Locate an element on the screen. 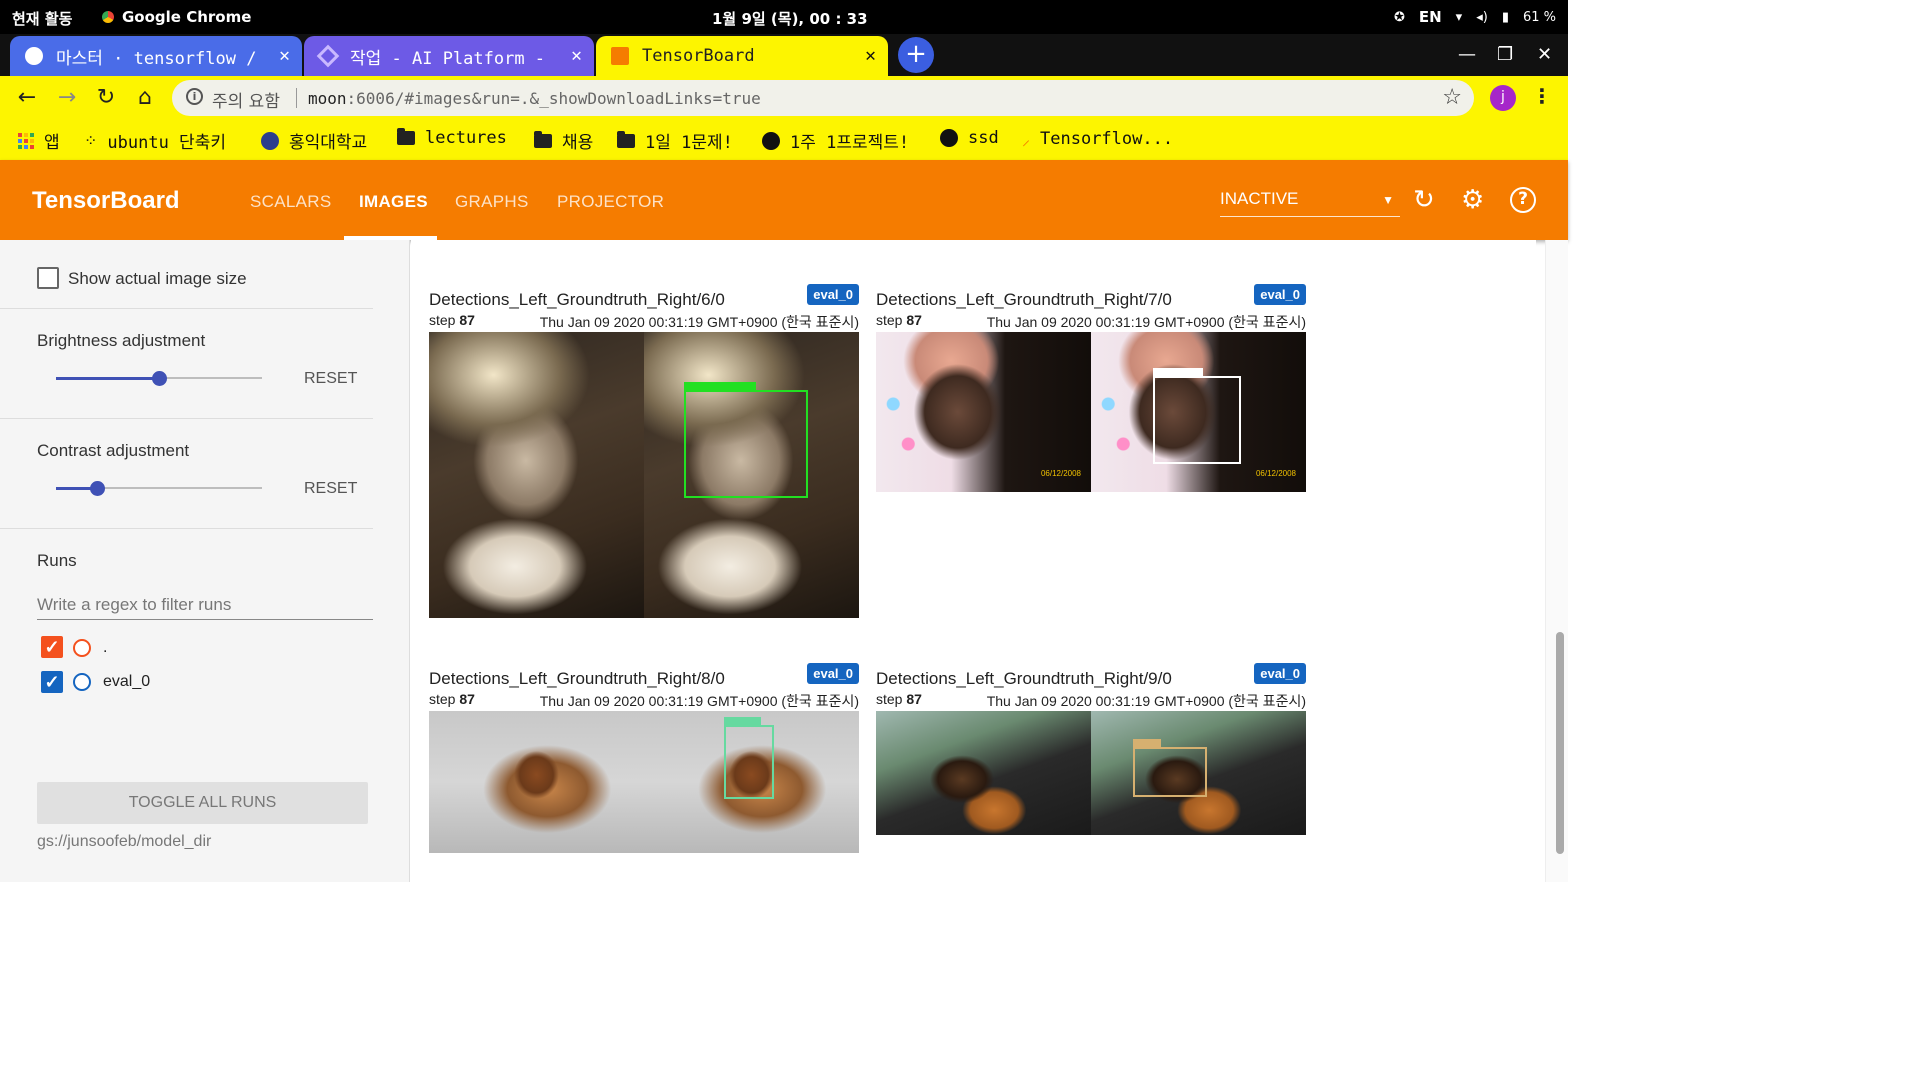  groundtruth-image-right: 06/12/2008 is located at coordinates (1198, 412).